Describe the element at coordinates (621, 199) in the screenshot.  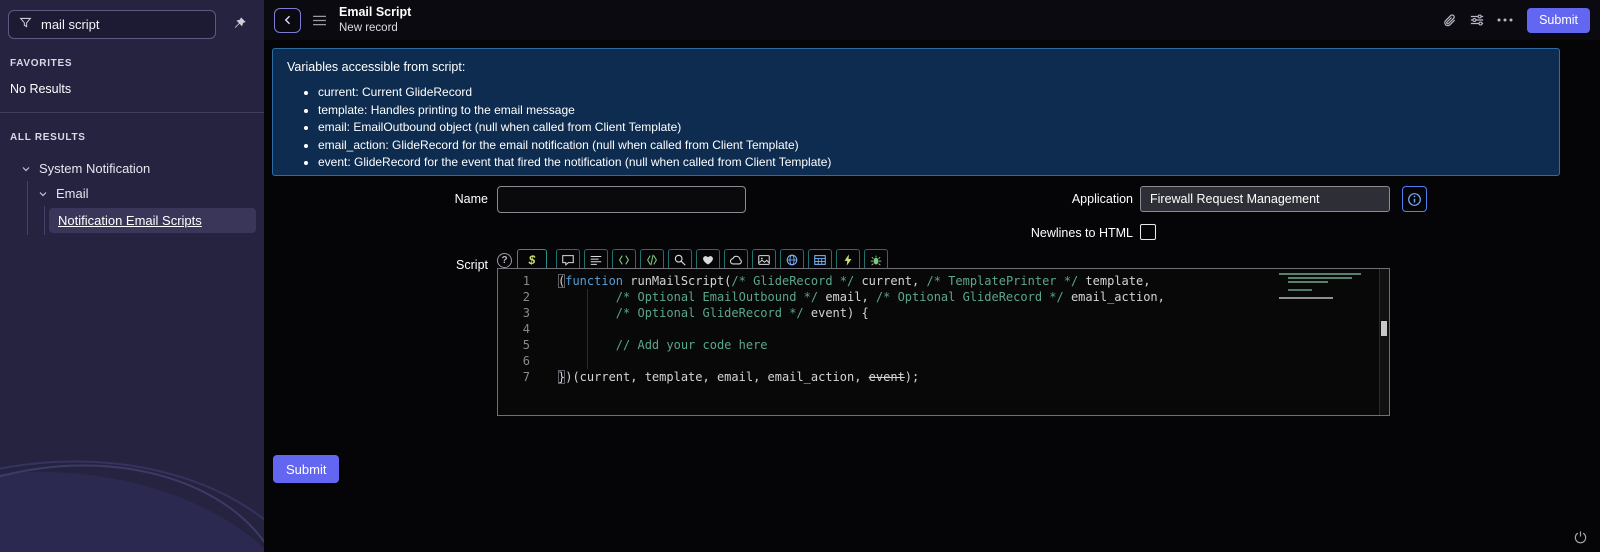
I see `name-input` at that location.